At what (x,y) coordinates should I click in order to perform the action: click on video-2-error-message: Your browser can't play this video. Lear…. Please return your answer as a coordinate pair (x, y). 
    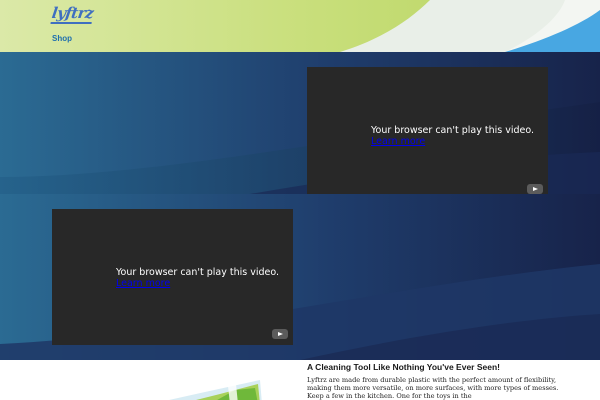
    Looking at the image, I should click on (197, 278).